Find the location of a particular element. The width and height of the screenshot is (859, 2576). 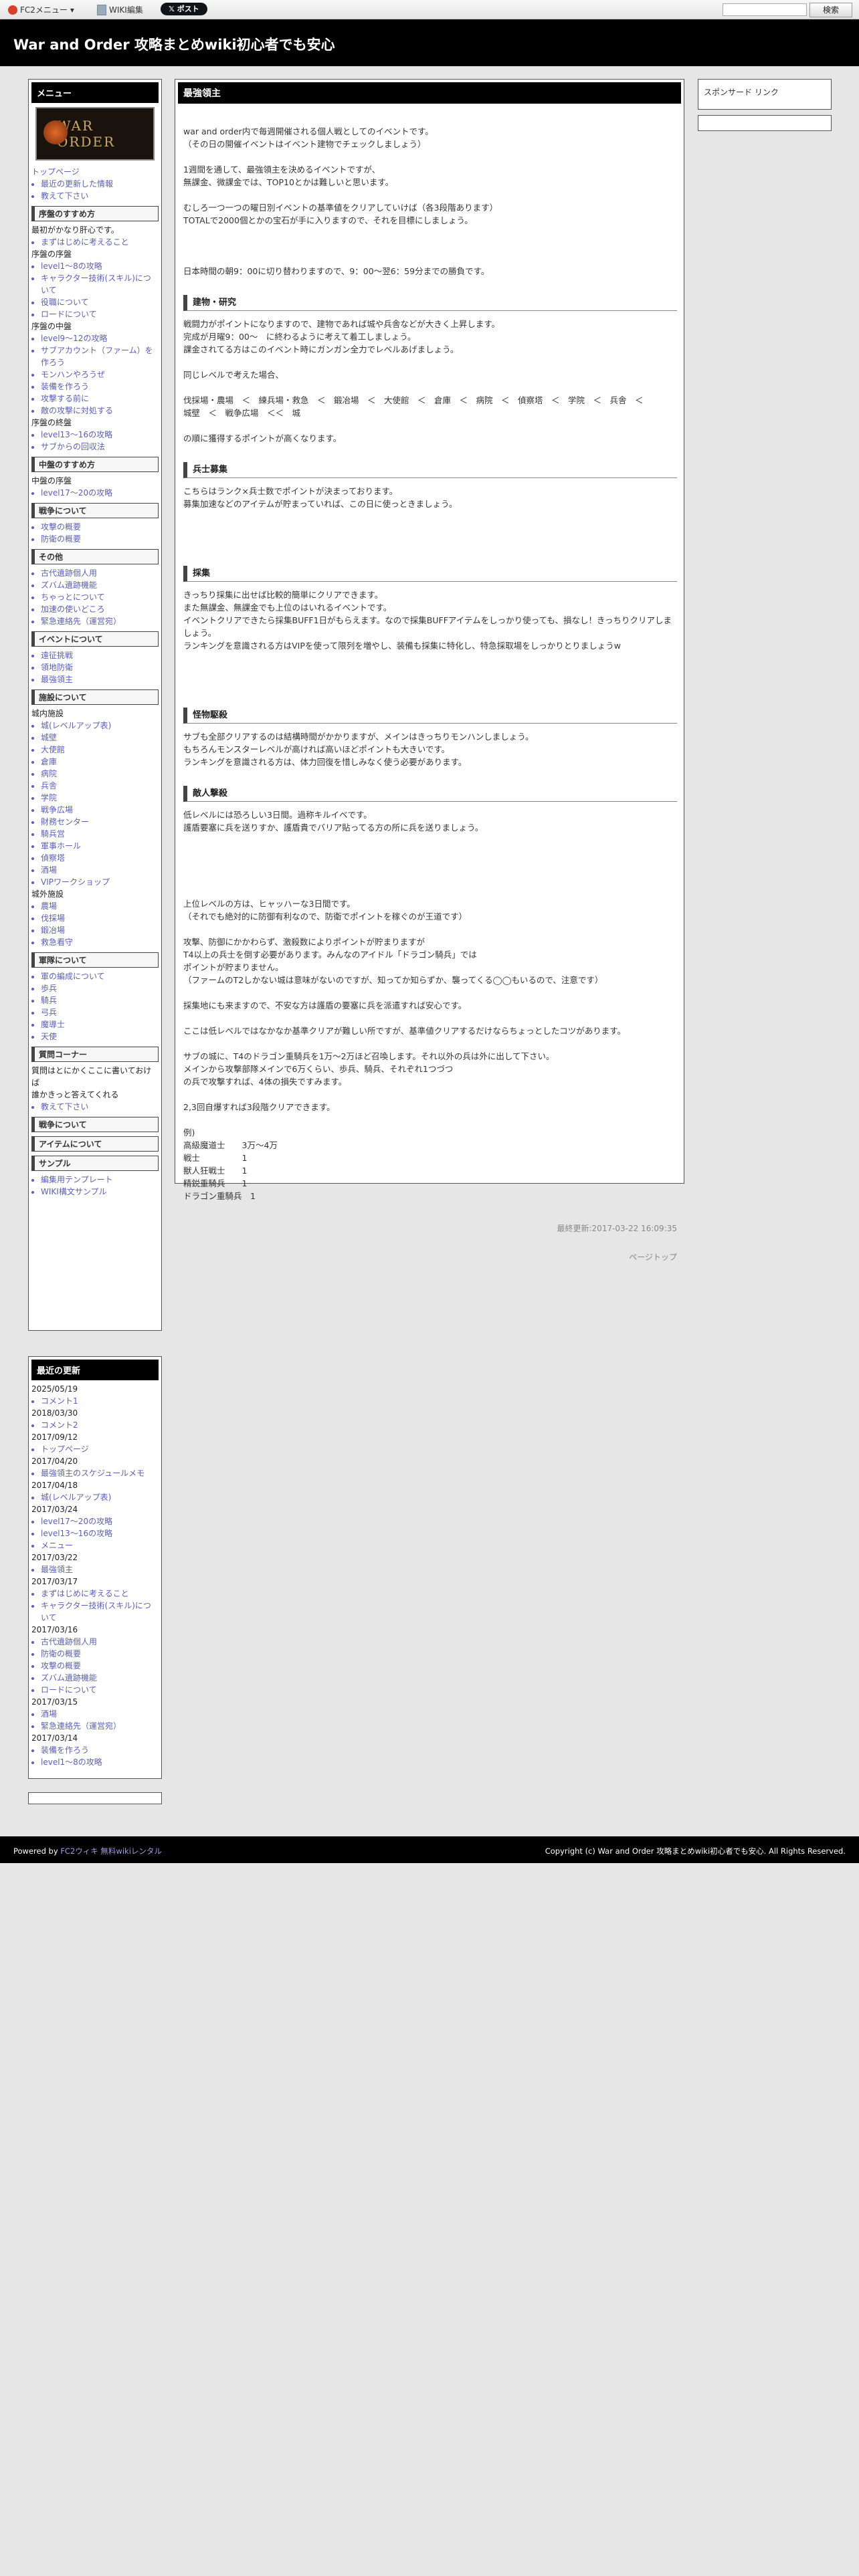

recent-item: コメント1 is located at coordinates (100, 1401).